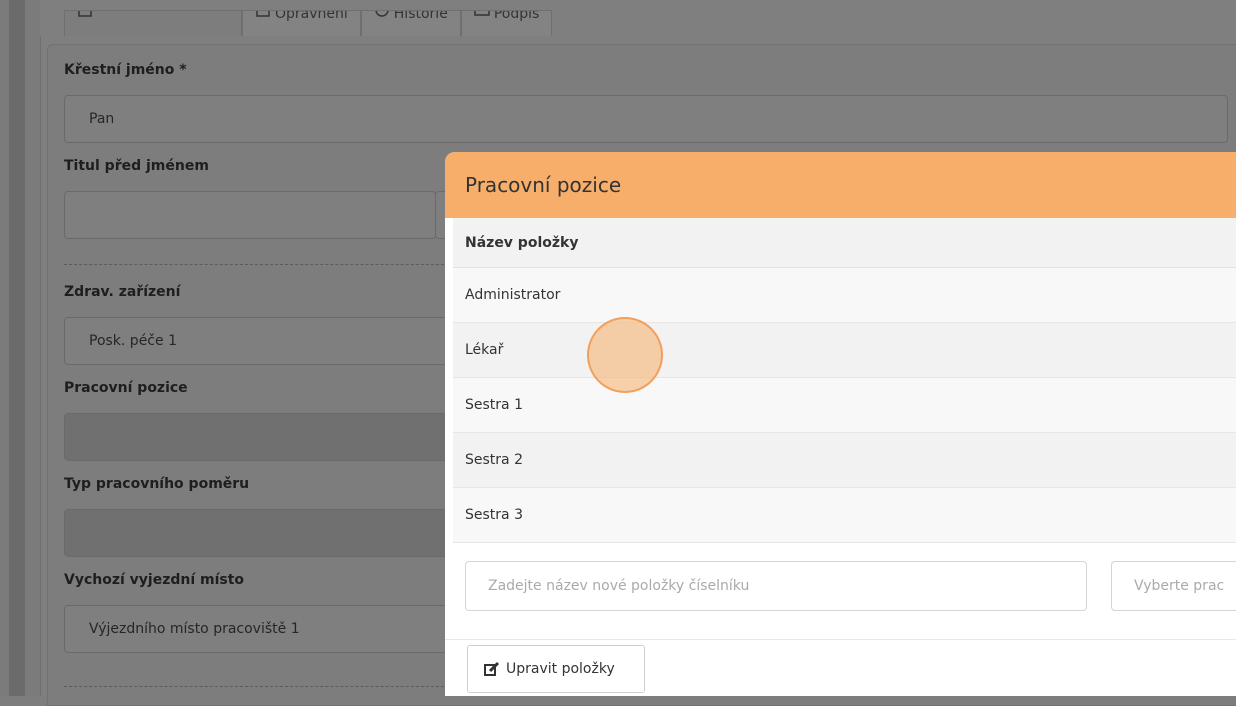 The image size is (1236, 706). What do you see at coordinates (625, 355) in the screenshot?
I see `click-indicator` at bounding box center [625, 355].